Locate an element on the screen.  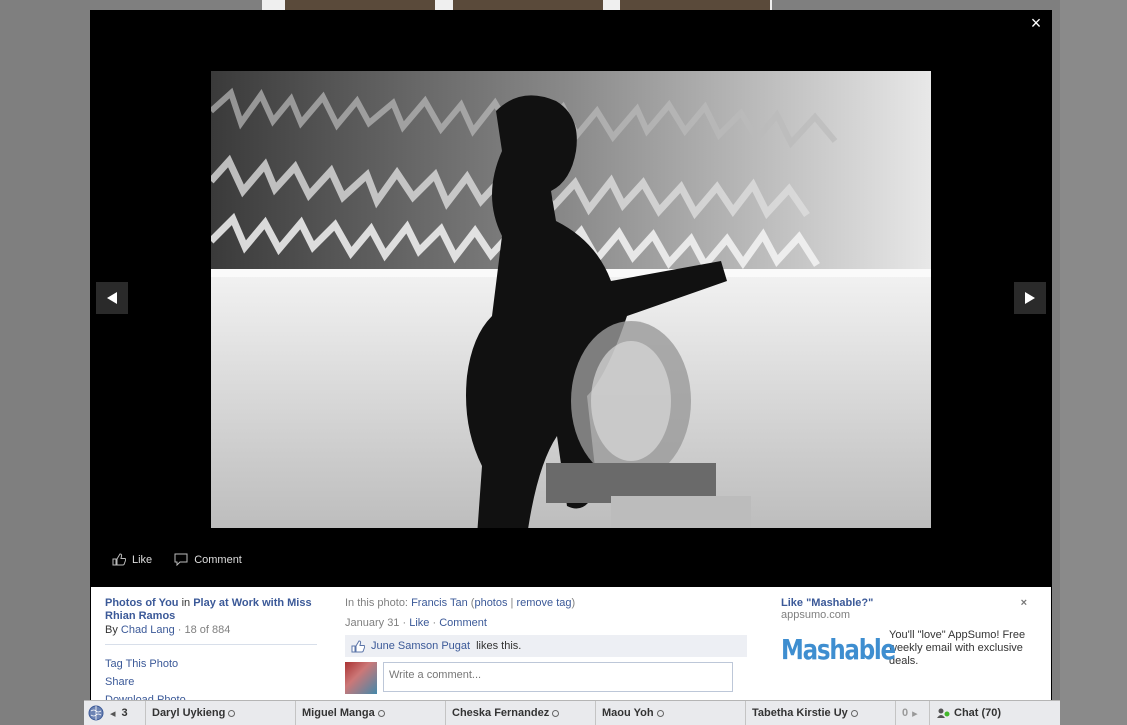
photo-options: Tag This Photo Share Download Photo is located at coordinates (211, 677).